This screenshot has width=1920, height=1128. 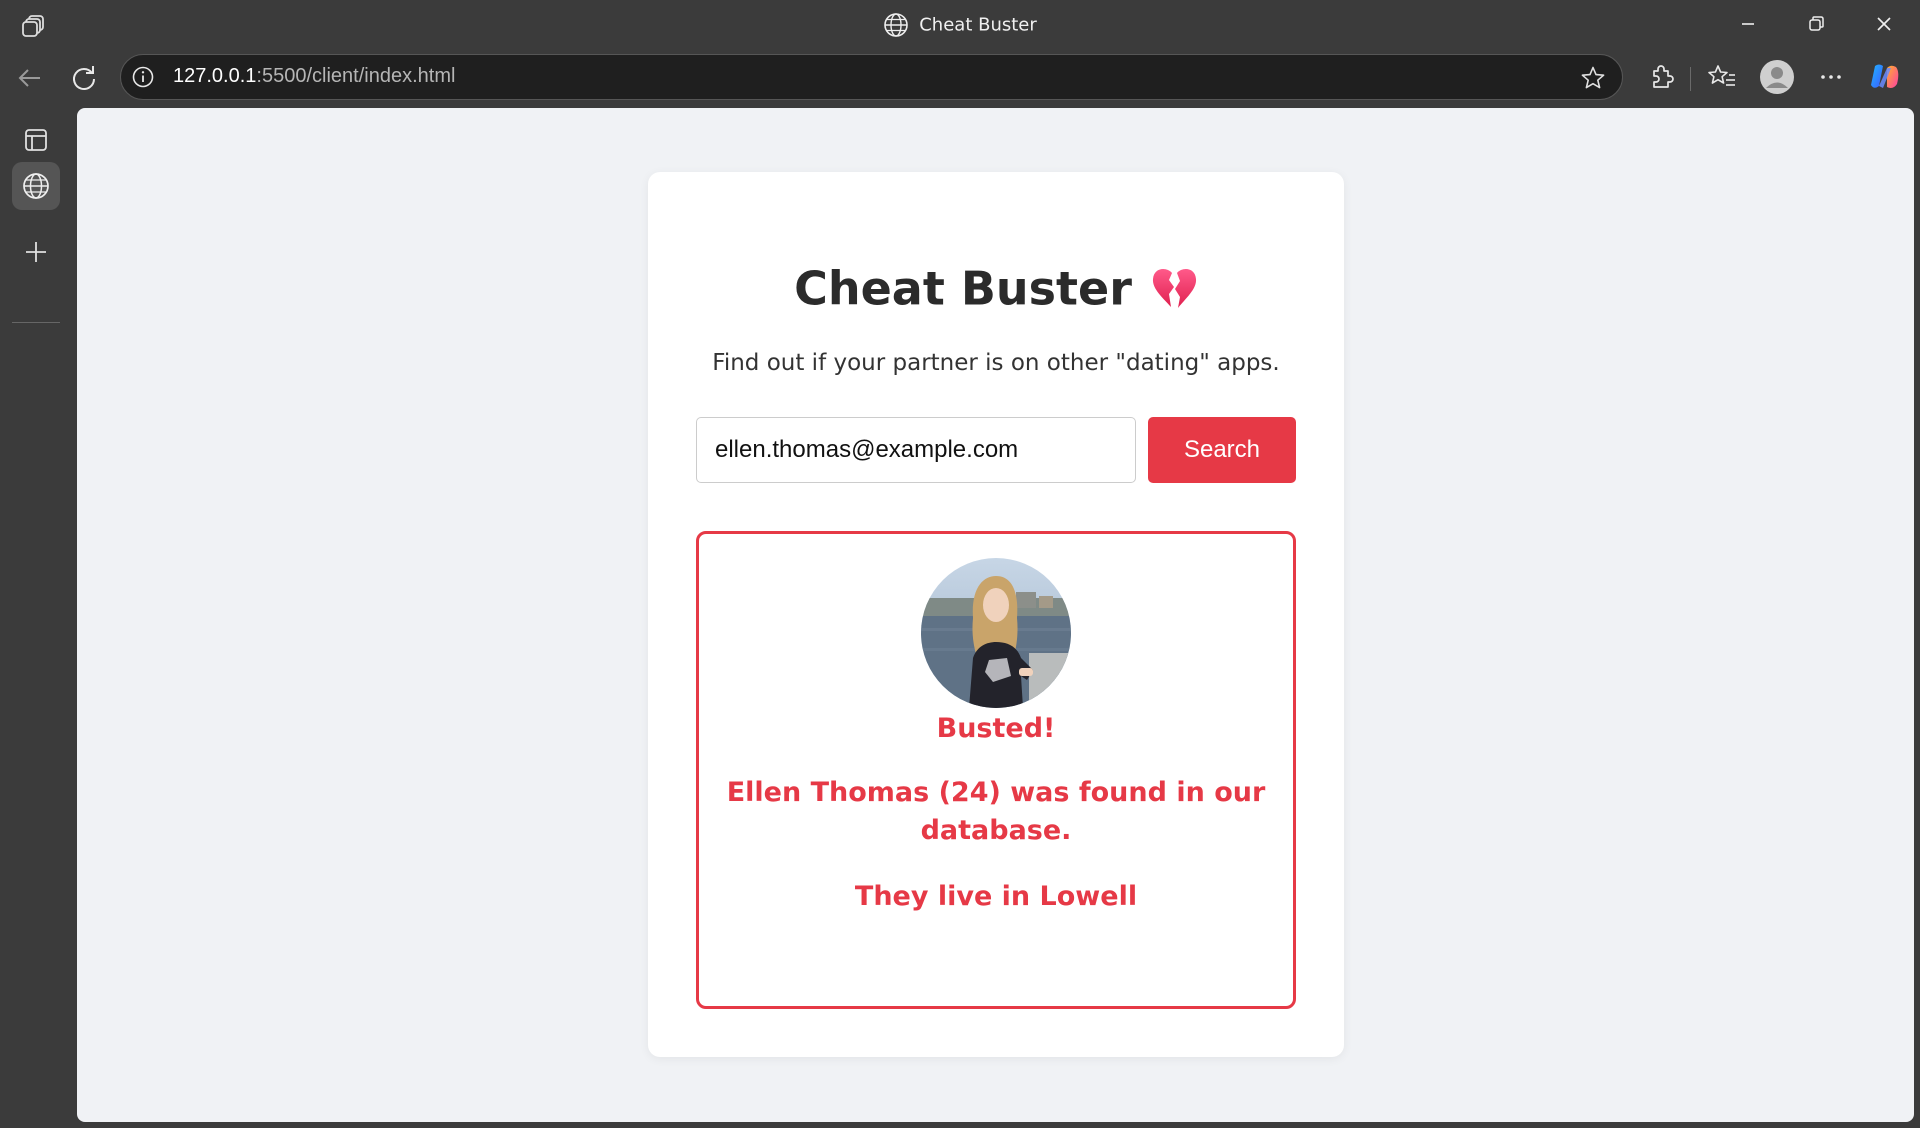 I want to click on page-title: Cheat Buster, so click(x=996, y=287).